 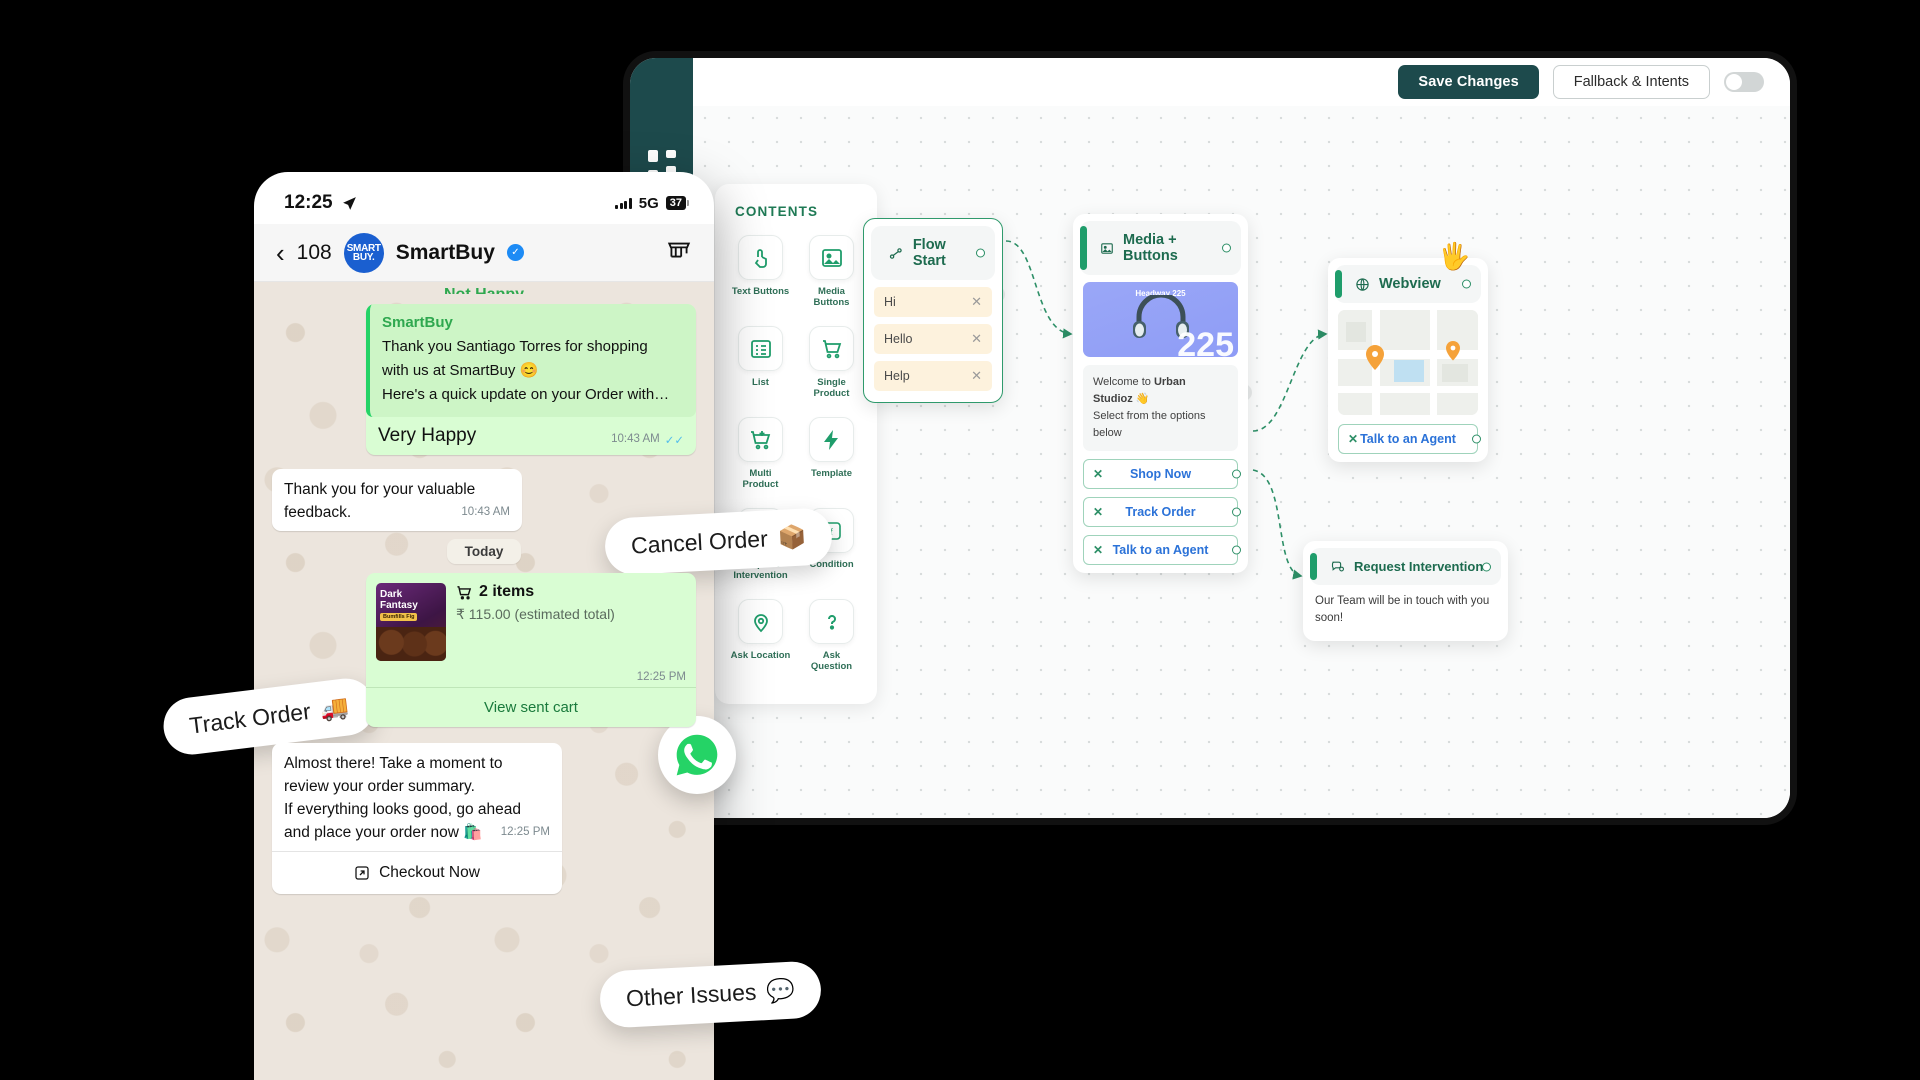 What do you see at coordinates (980, 253) in the screenshot?
I see `node-flow-start-output-port` at bounding box center [980, 253].